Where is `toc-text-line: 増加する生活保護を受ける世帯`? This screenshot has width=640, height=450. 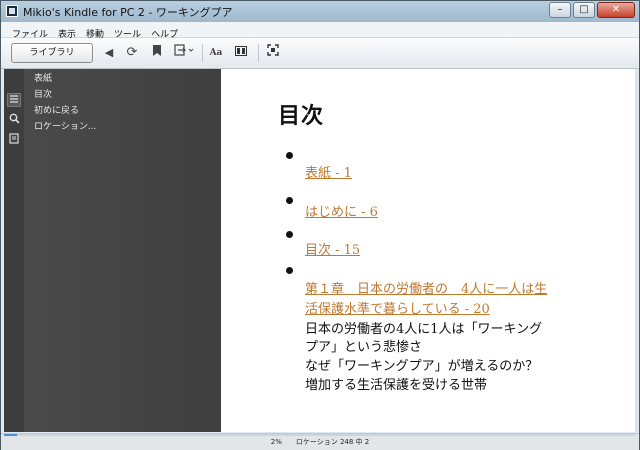
toc-text-line: 増加する生活保護を受ける世帯 is located at coordinates (396, 385).